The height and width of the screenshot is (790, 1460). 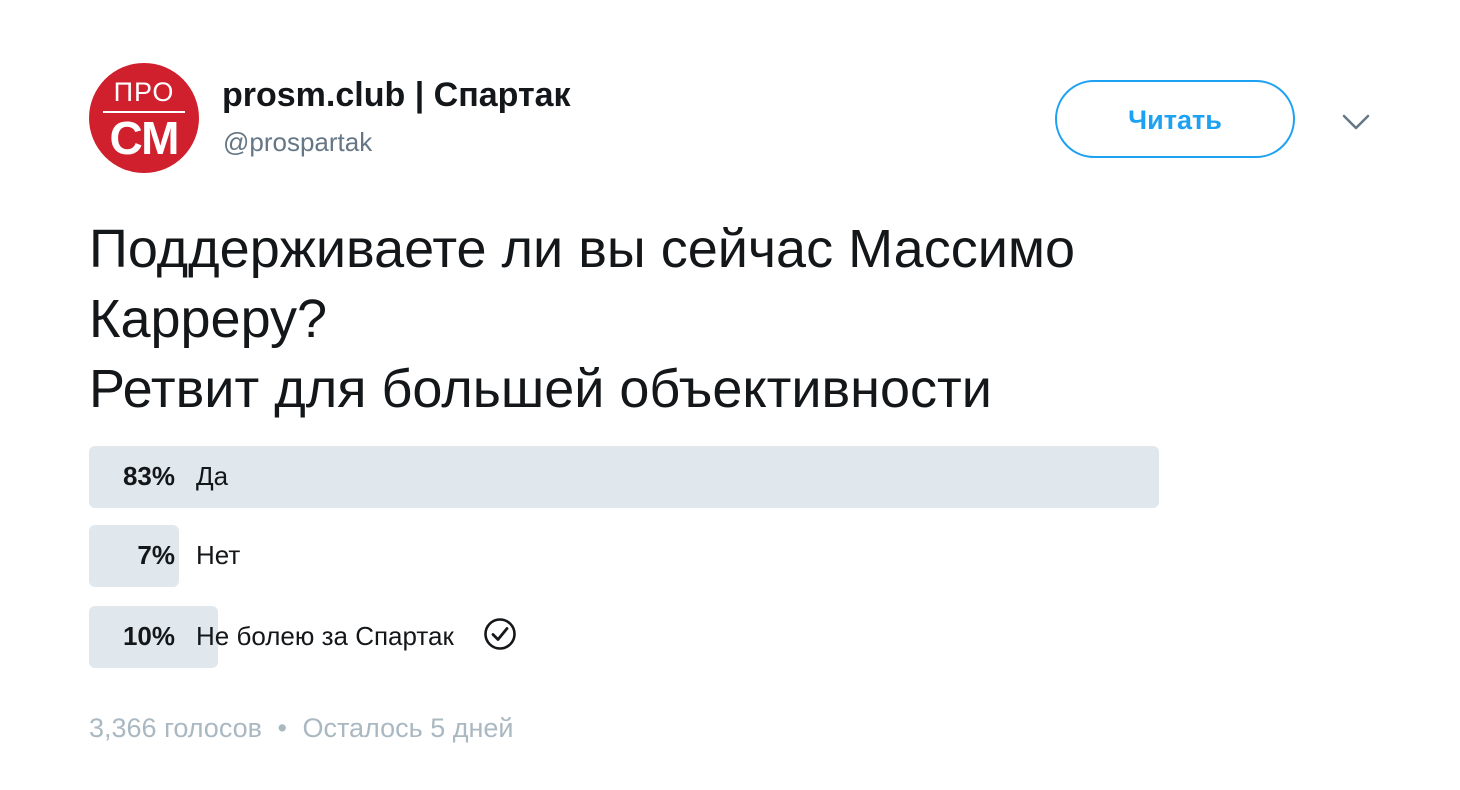 I want to click on tweet-text-line: Поддерживаете ли вы сейчас Массимо, so click(x=582, y=249).